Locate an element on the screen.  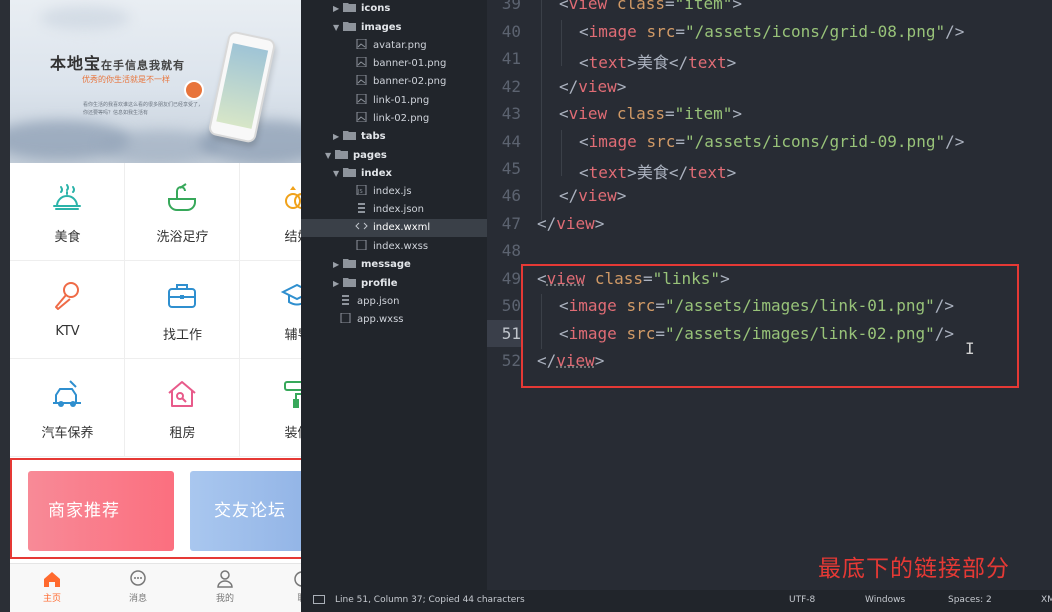
grid-item-tutor: 辅导 is located at coordinates (270, 310).